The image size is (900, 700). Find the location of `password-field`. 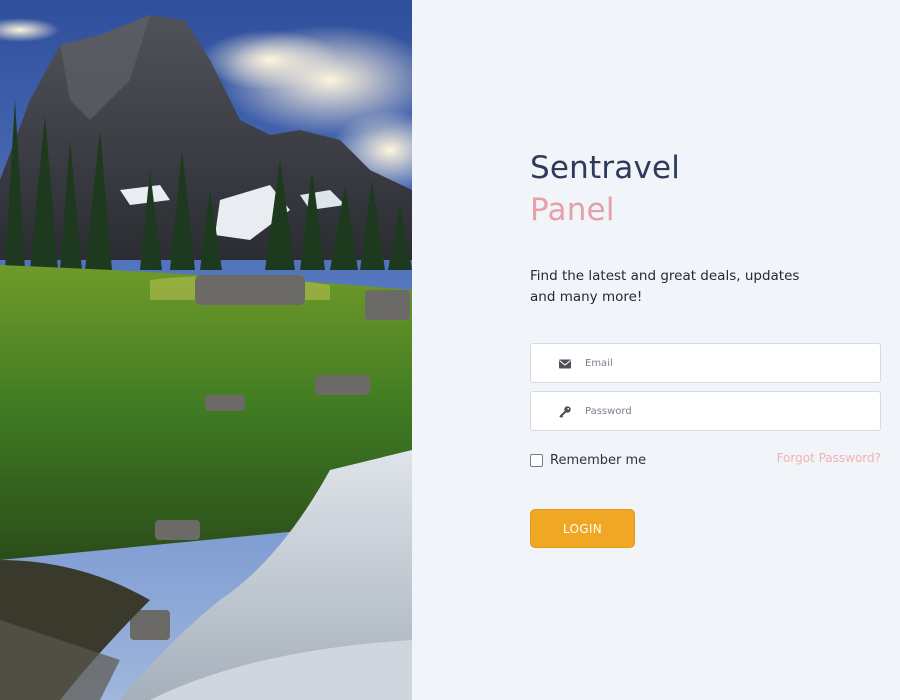

password-field is located at coordinates (705, 411).